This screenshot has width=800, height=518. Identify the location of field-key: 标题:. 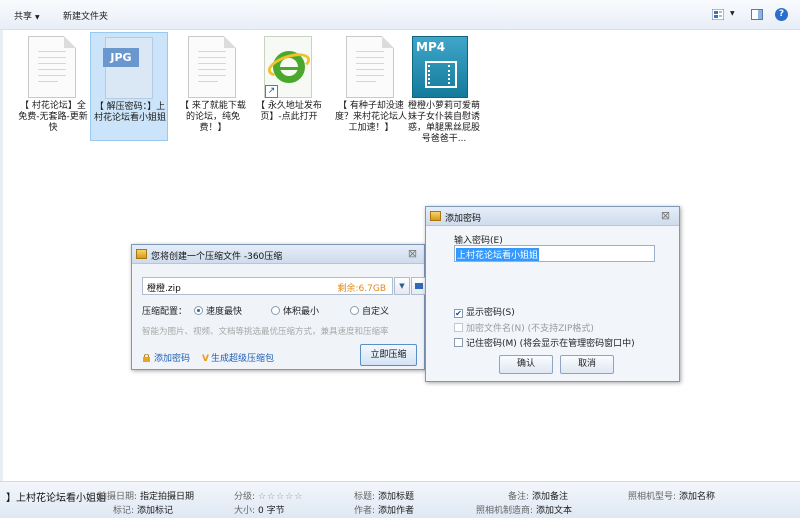
(365, 497).